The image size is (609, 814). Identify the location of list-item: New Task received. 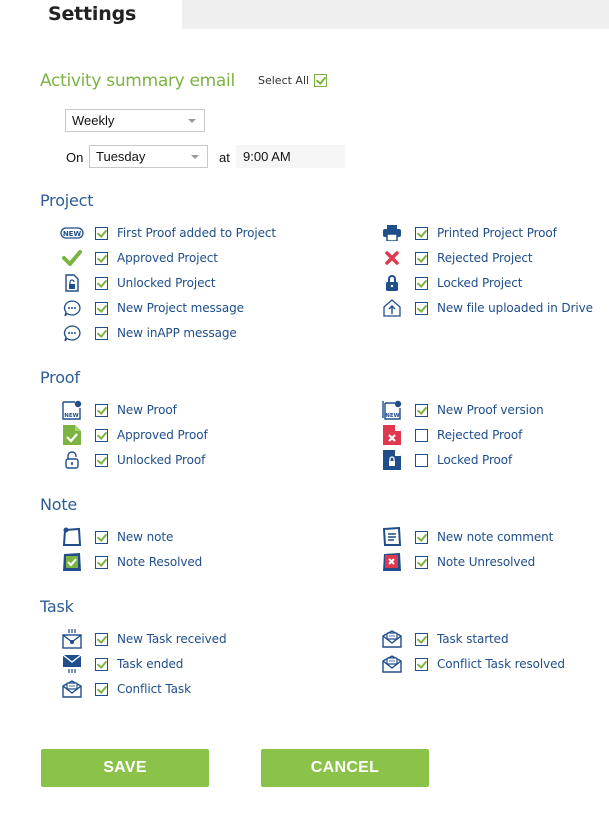
(143, 639).